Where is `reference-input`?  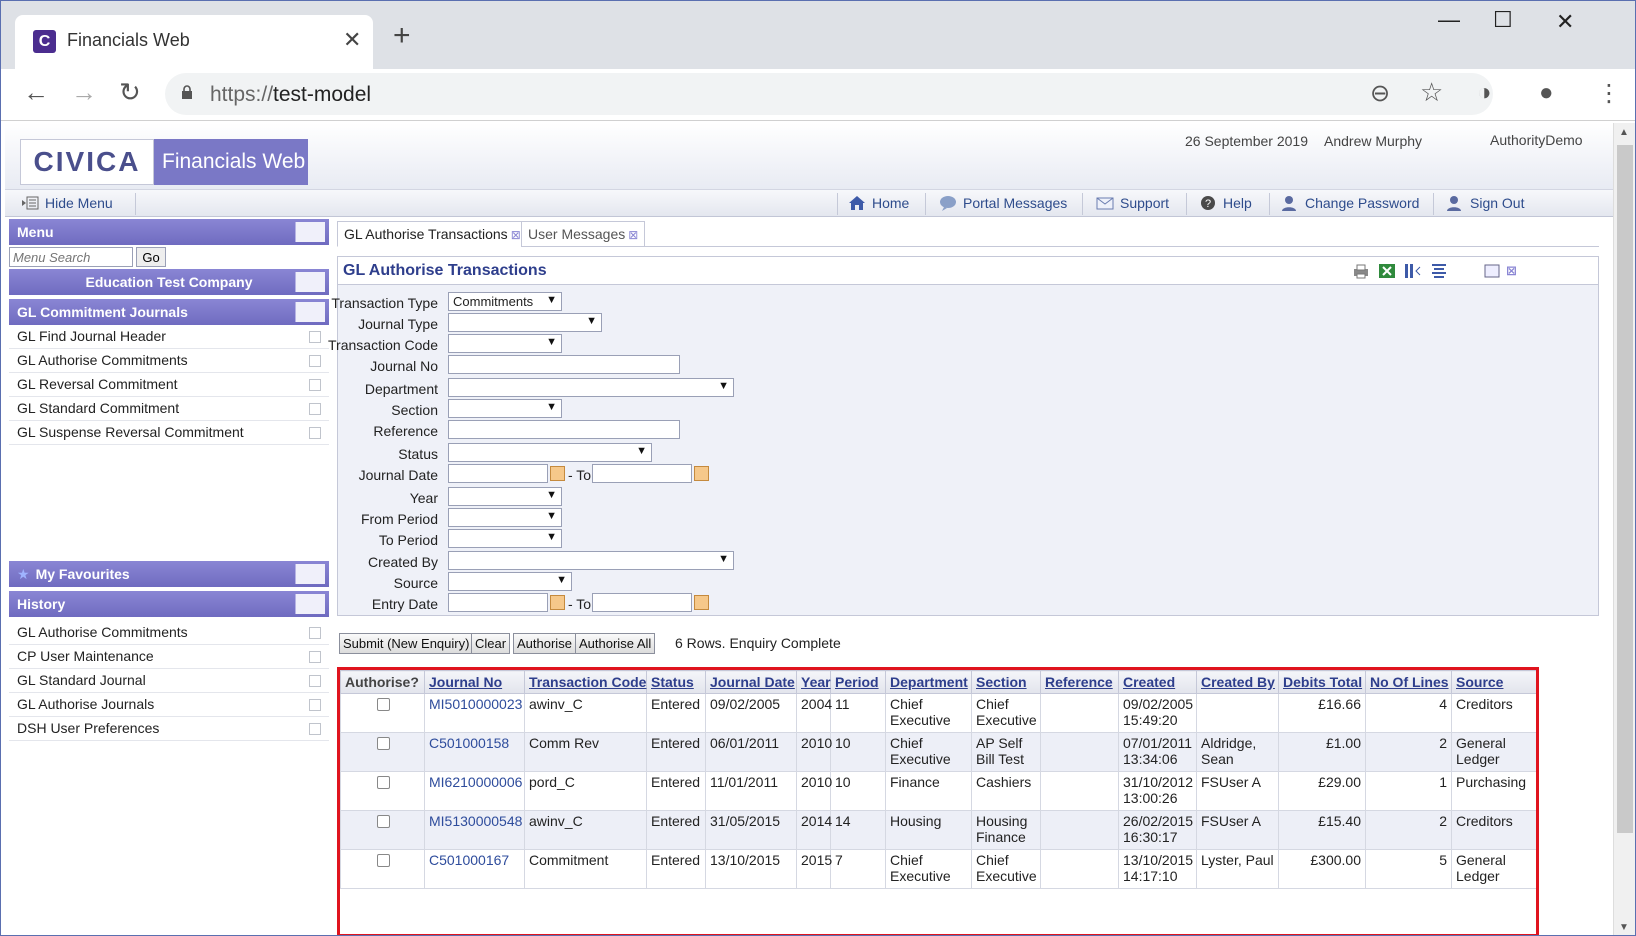
reference-input is located at coordinates (564, 429).